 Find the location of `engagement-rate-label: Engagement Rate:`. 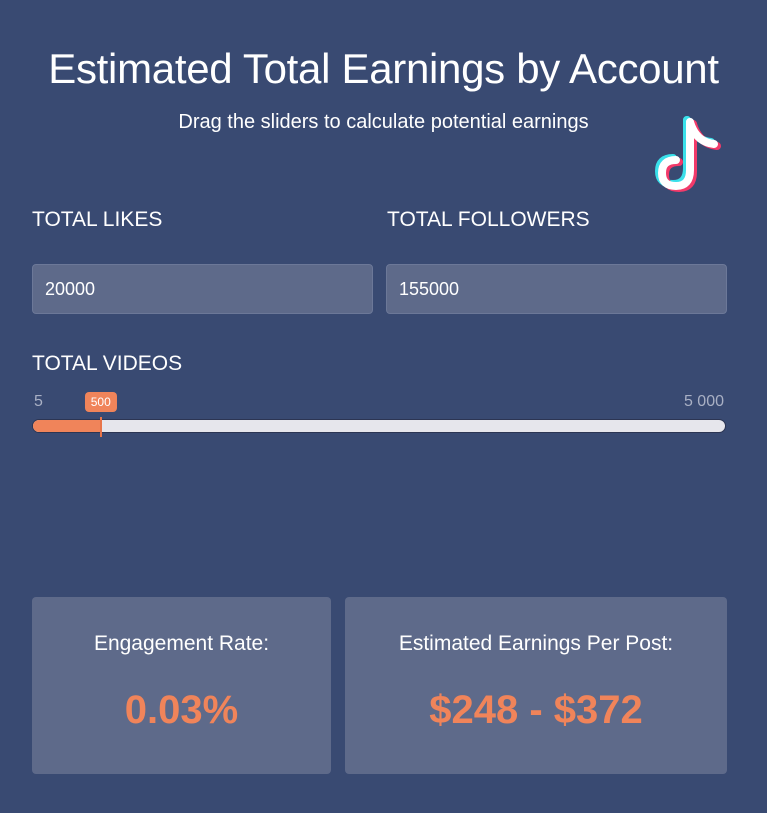

engagement-rate-label: Engagement Rate: is located at coordinates (181, 643).